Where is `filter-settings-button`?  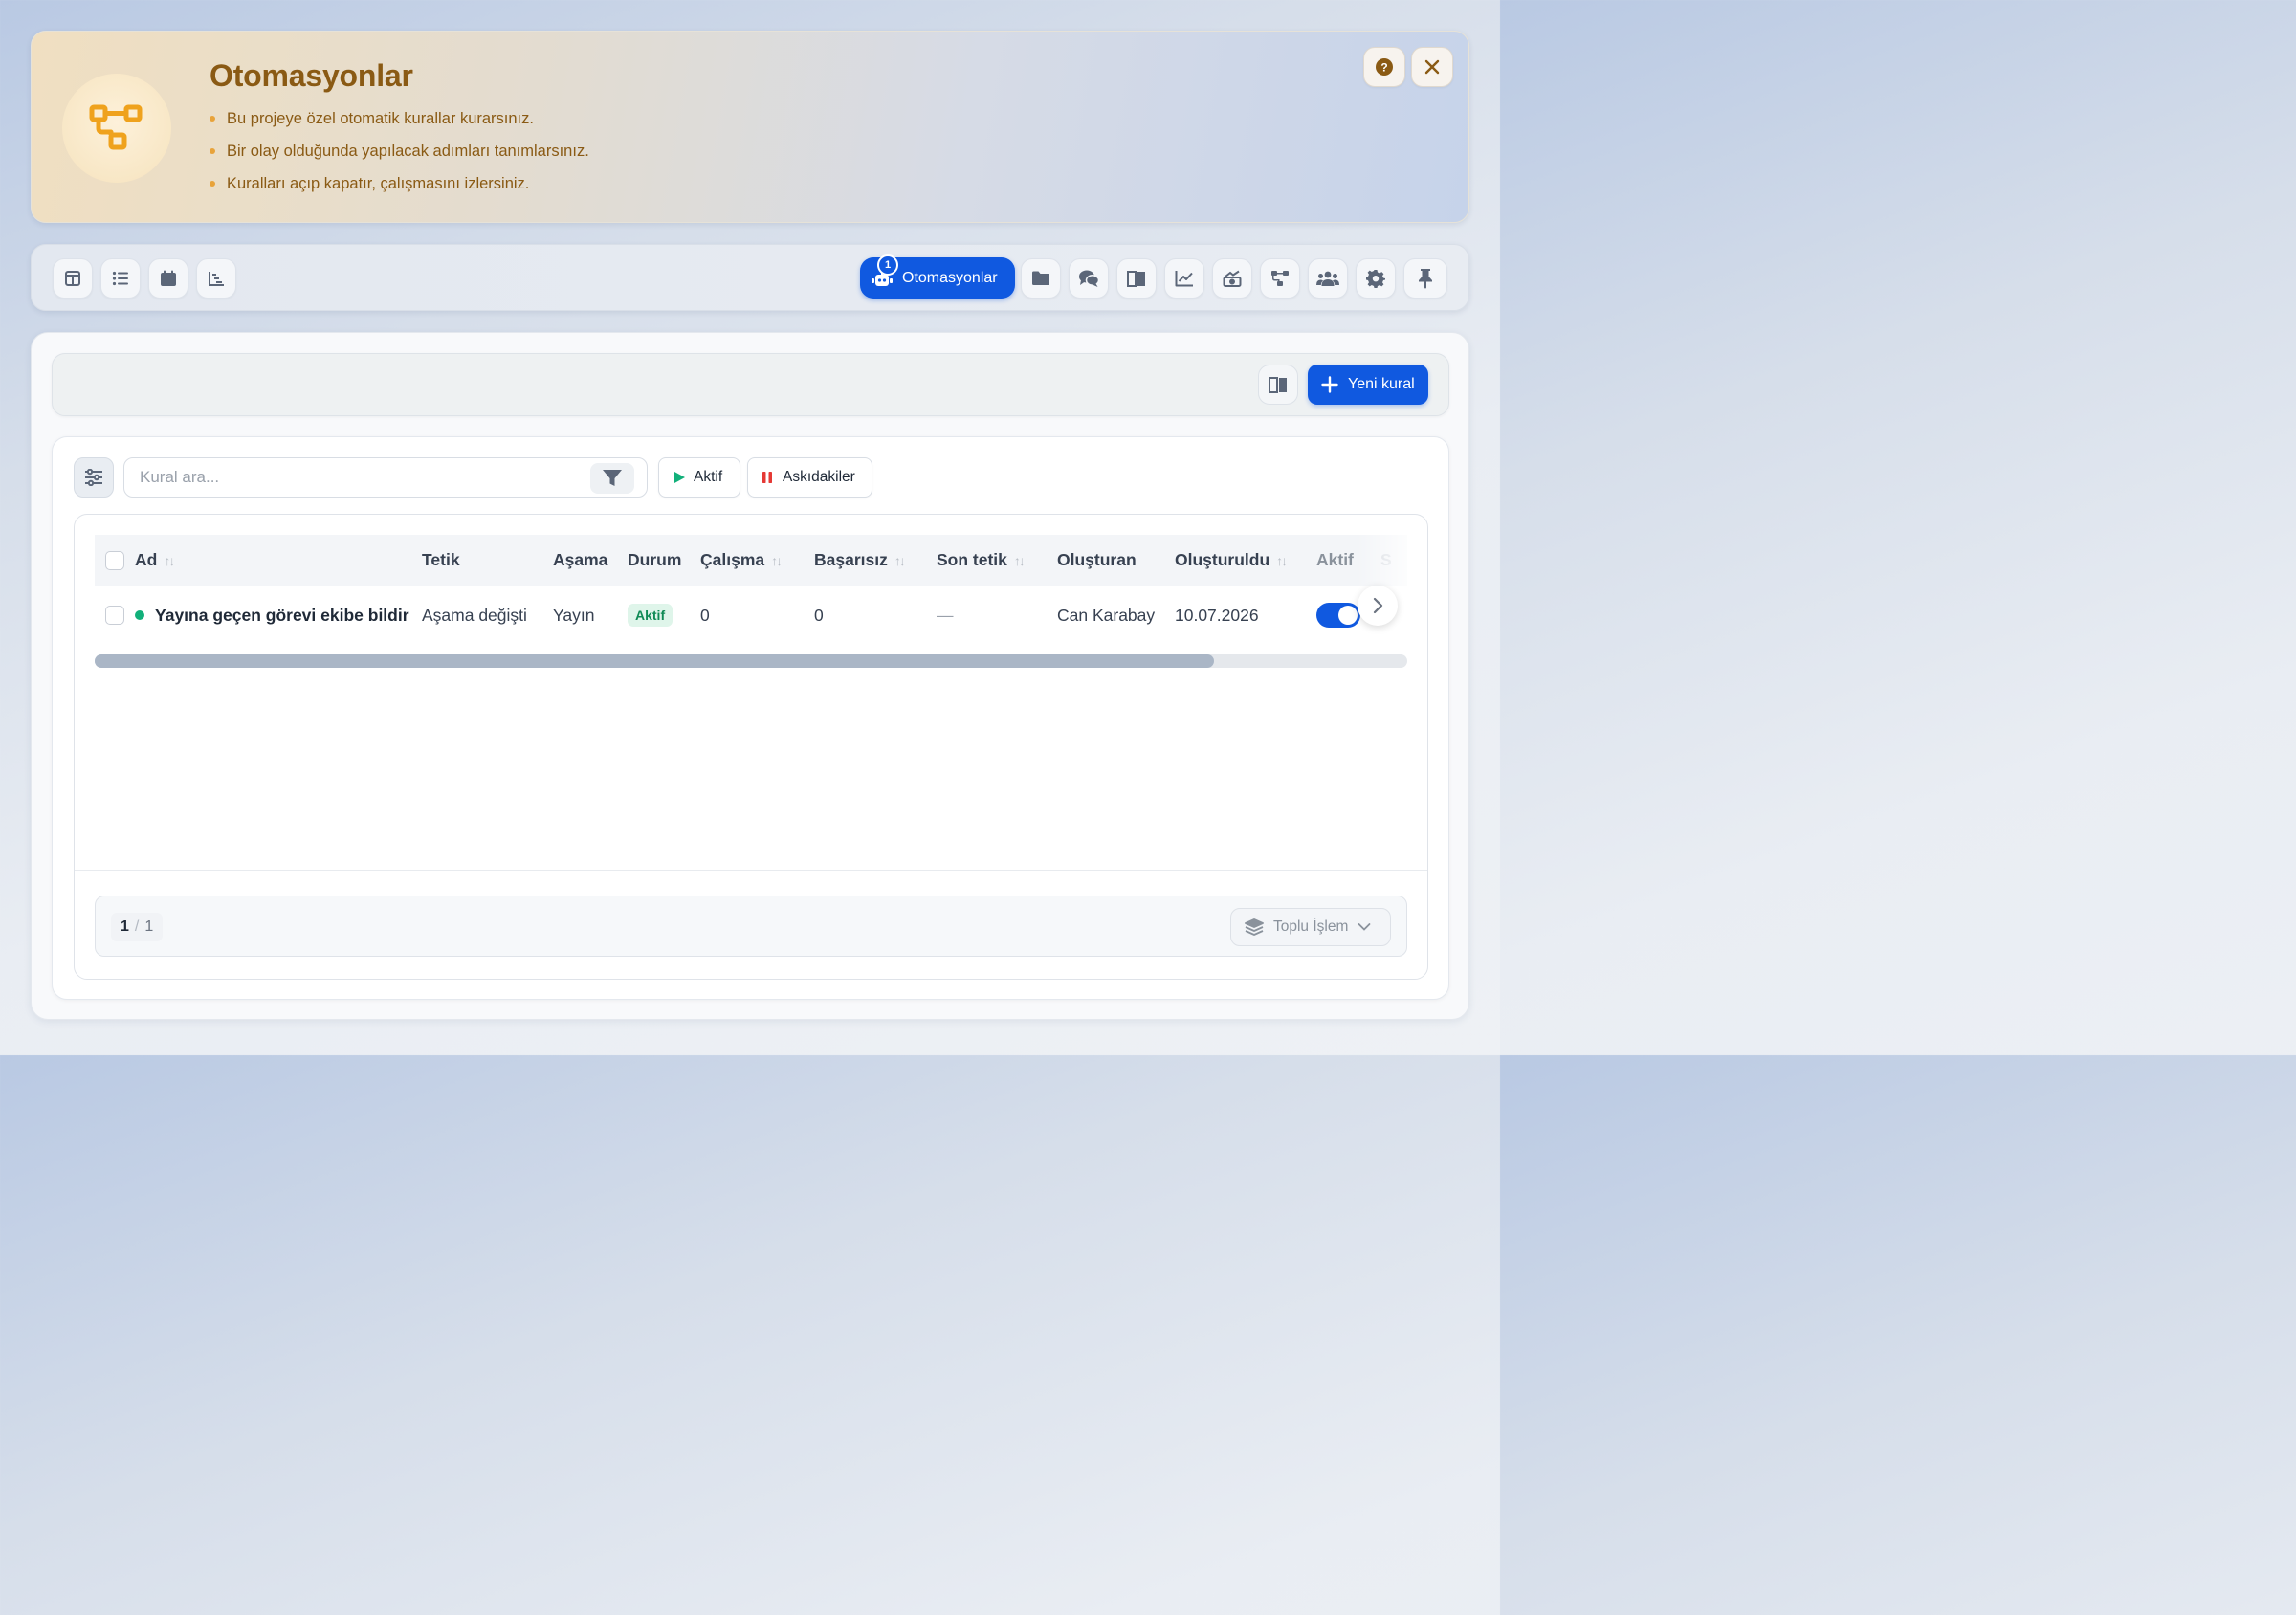
filter-settings-button is located at coordinates (94, 477).